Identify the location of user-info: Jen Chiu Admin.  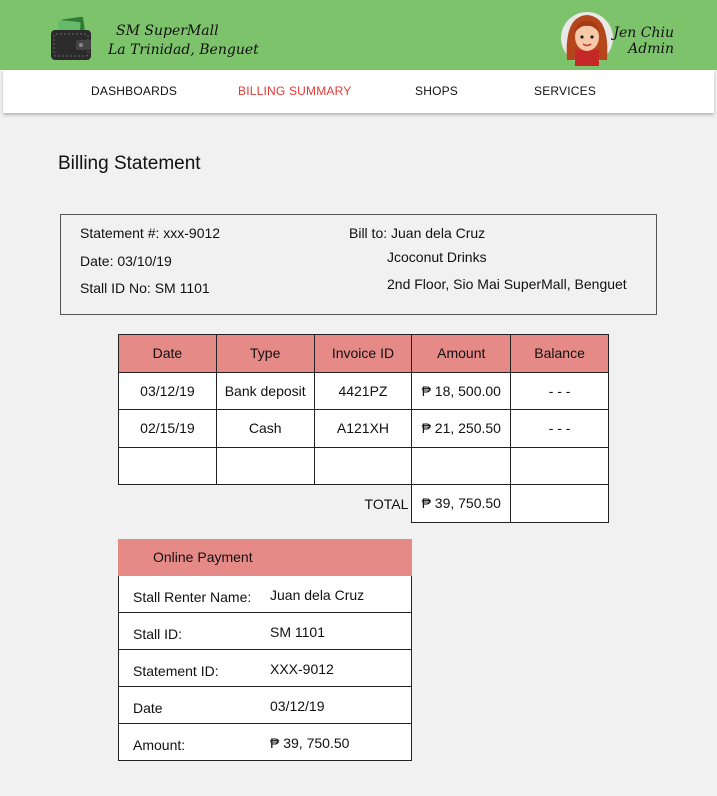
(643, 41).